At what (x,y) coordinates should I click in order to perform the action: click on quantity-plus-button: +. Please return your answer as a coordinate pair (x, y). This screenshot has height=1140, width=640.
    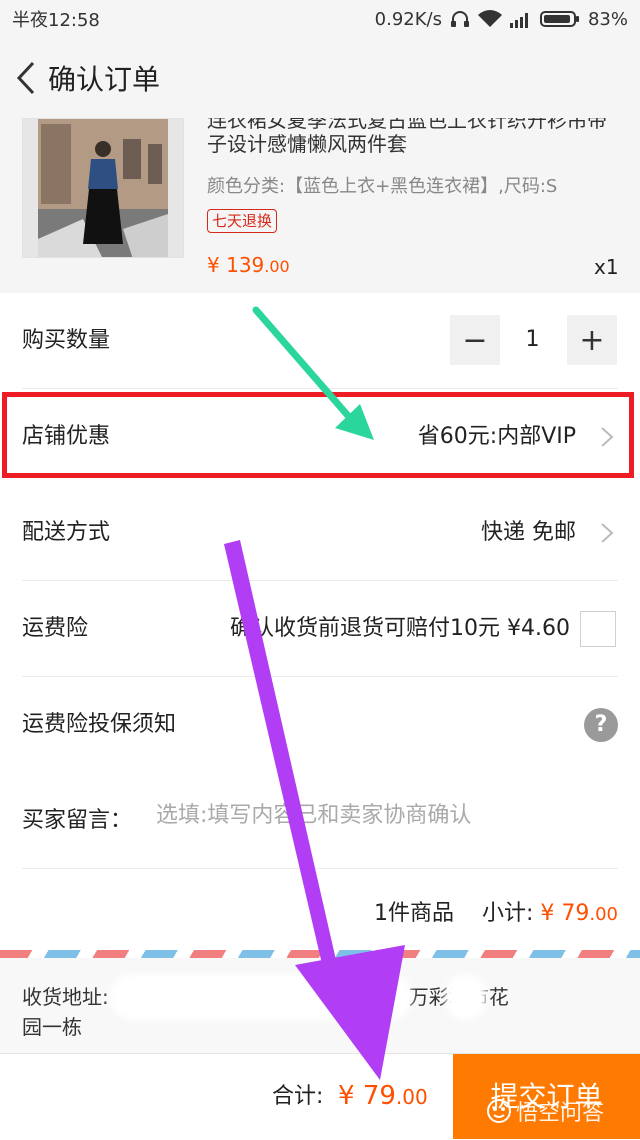
    Looking at the image, I should click on (592, 340).